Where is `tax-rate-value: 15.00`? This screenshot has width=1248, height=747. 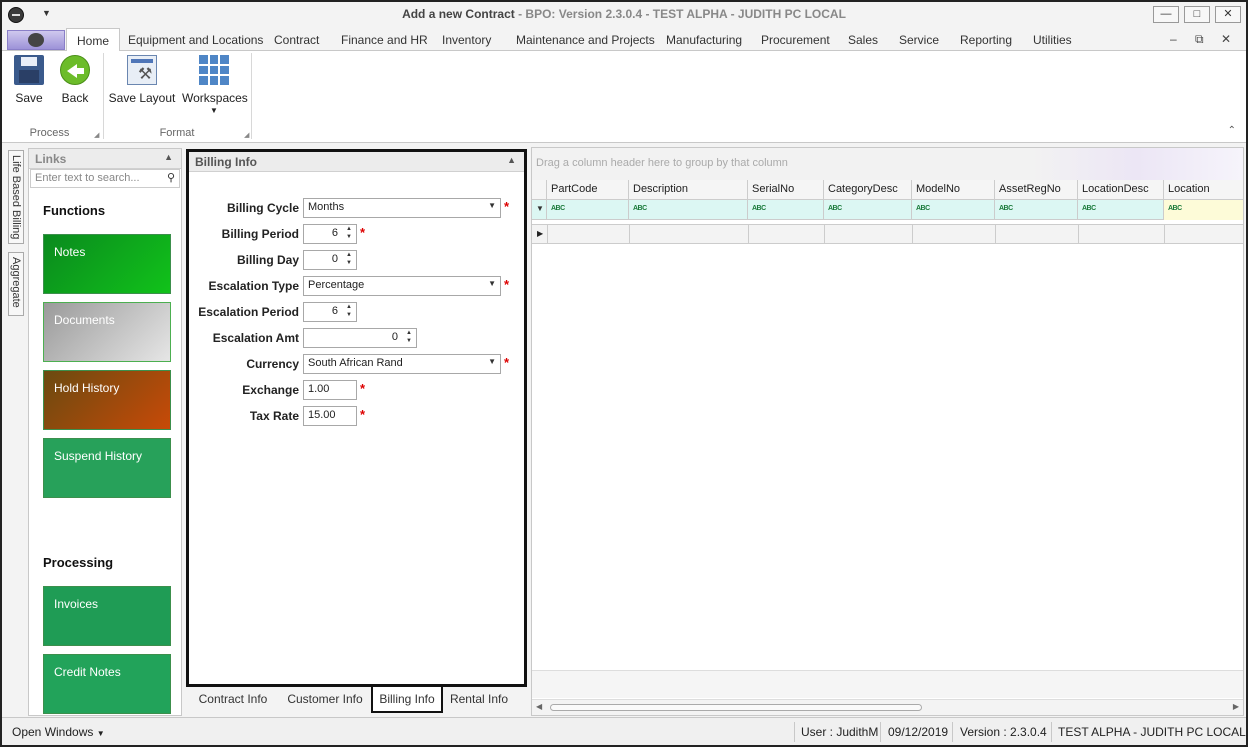
tax-rate-value: 15.00 is located at coordinates (322, 415).